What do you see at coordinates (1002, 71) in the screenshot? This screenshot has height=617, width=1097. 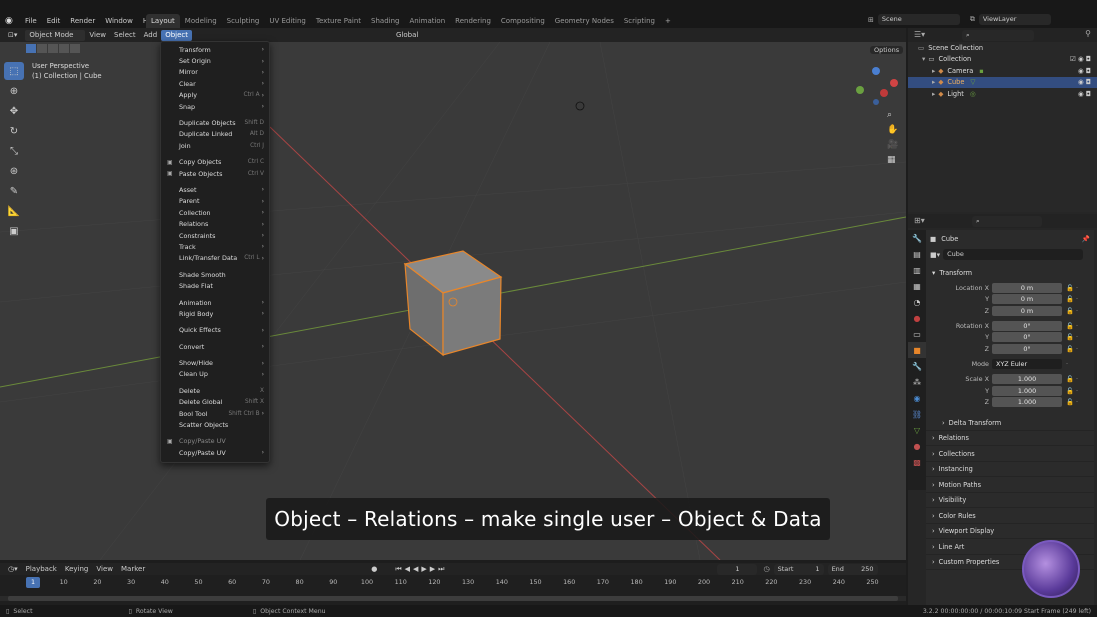 I see `outliner-item-camera: ▸ ◆ Camera ▪ ◉ ◘` at bounding box center [1002, 71].